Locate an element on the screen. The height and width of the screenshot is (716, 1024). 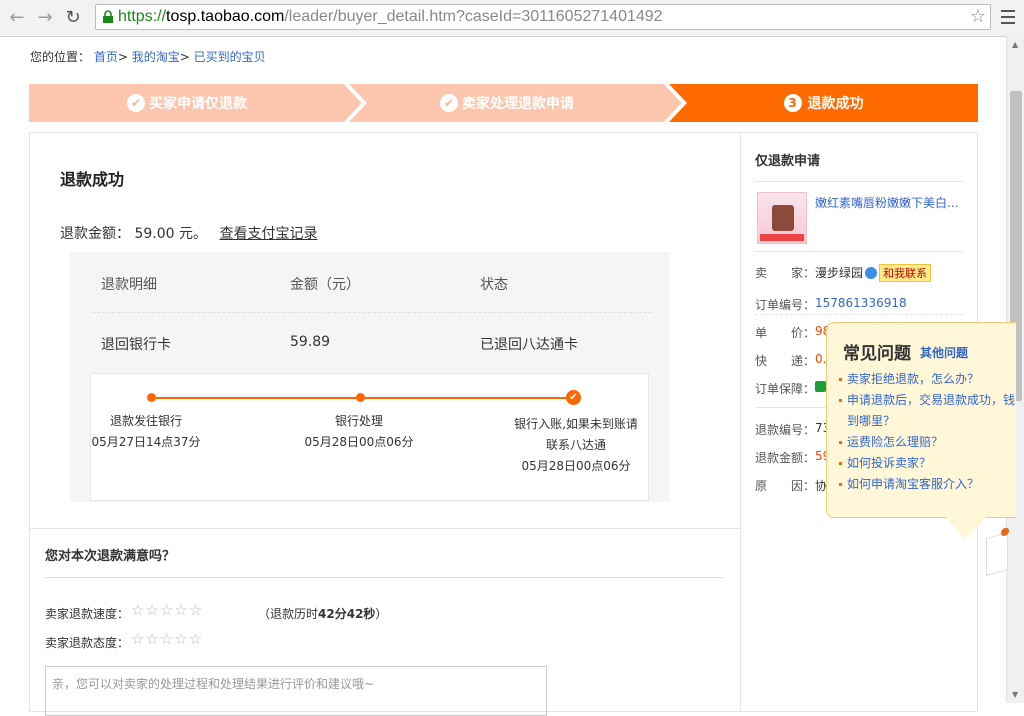
satisfaction-title: 您对本次退款满意吗？ is located at coordinates (110, 556).